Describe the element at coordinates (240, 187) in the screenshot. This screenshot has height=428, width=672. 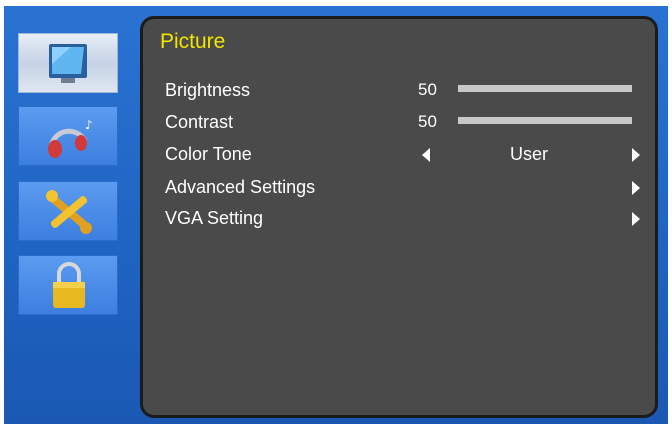
I see `advanced-settings-label: Advanced Settings` at that location.